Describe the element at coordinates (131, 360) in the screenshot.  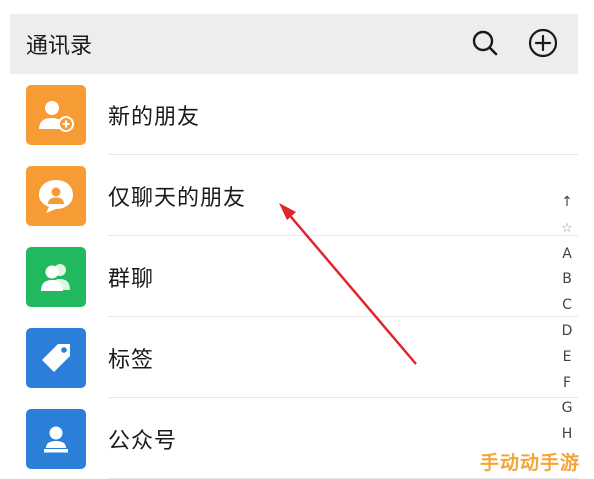
I see `list-item-label: 标签` at that location.